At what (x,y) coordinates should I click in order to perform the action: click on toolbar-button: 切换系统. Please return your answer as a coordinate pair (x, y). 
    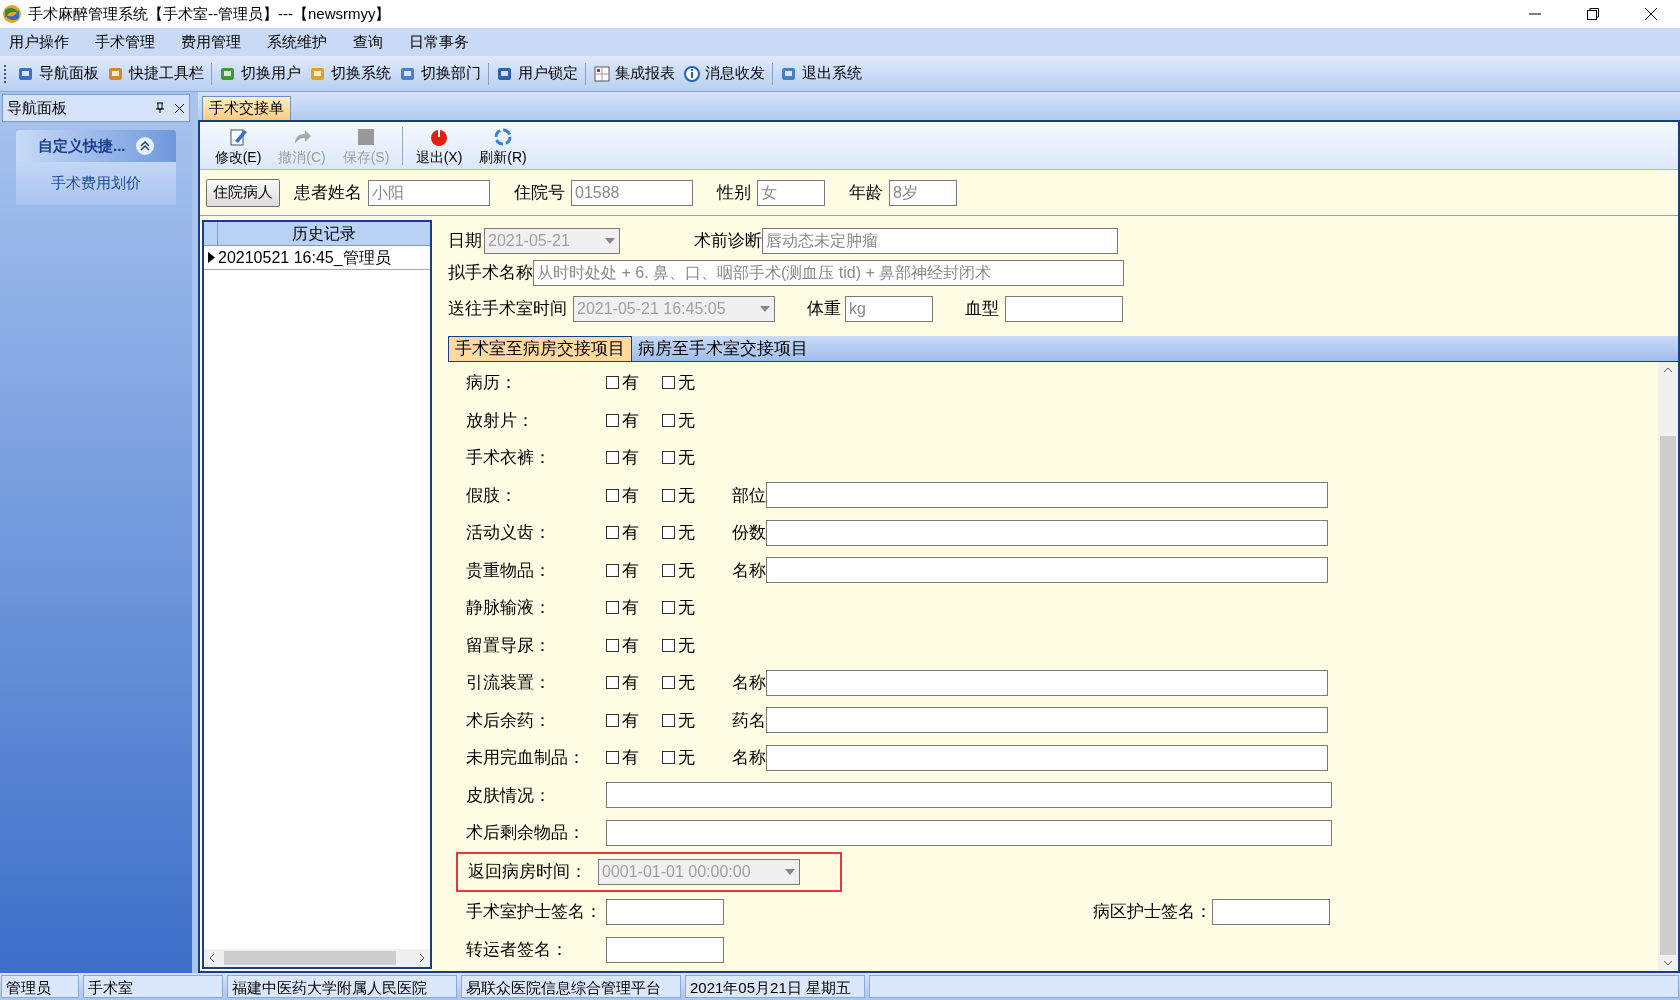
    Looking at the image, I should click on (350, 73).